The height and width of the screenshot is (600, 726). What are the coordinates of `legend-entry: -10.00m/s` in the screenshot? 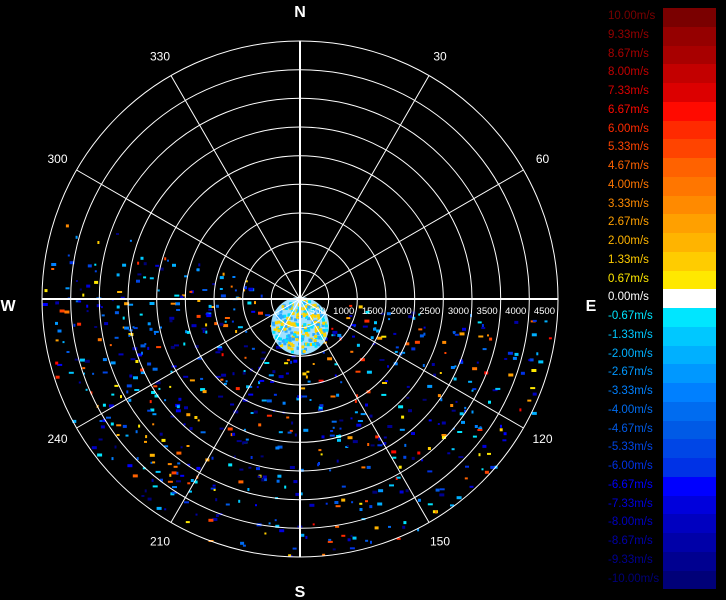 It's located at (666, 580).